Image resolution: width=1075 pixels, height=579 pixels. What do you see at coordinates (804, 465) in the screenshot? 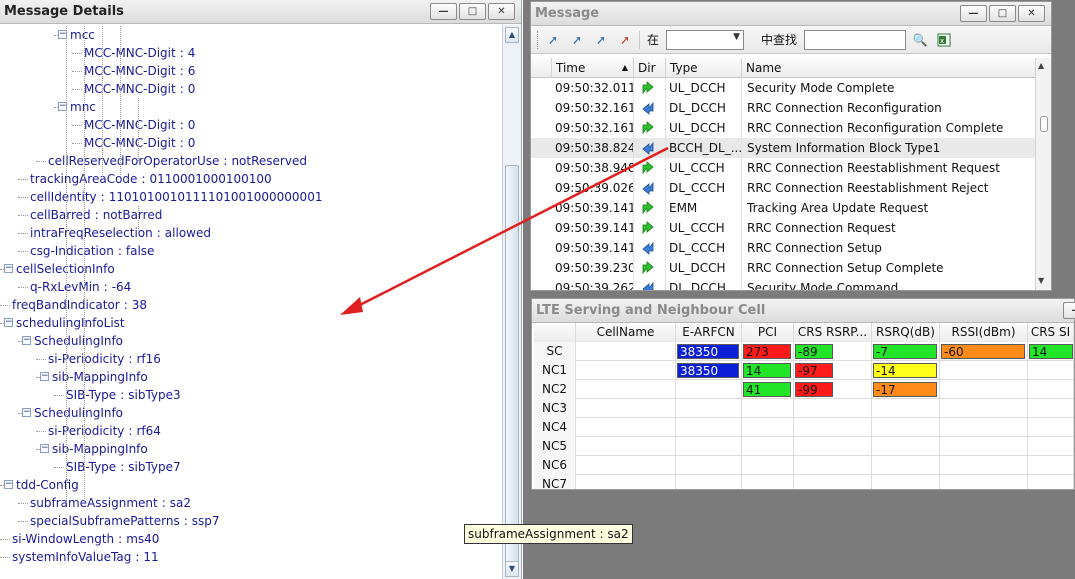
I see `table-row: NC6` at bounding box center [804, 465].